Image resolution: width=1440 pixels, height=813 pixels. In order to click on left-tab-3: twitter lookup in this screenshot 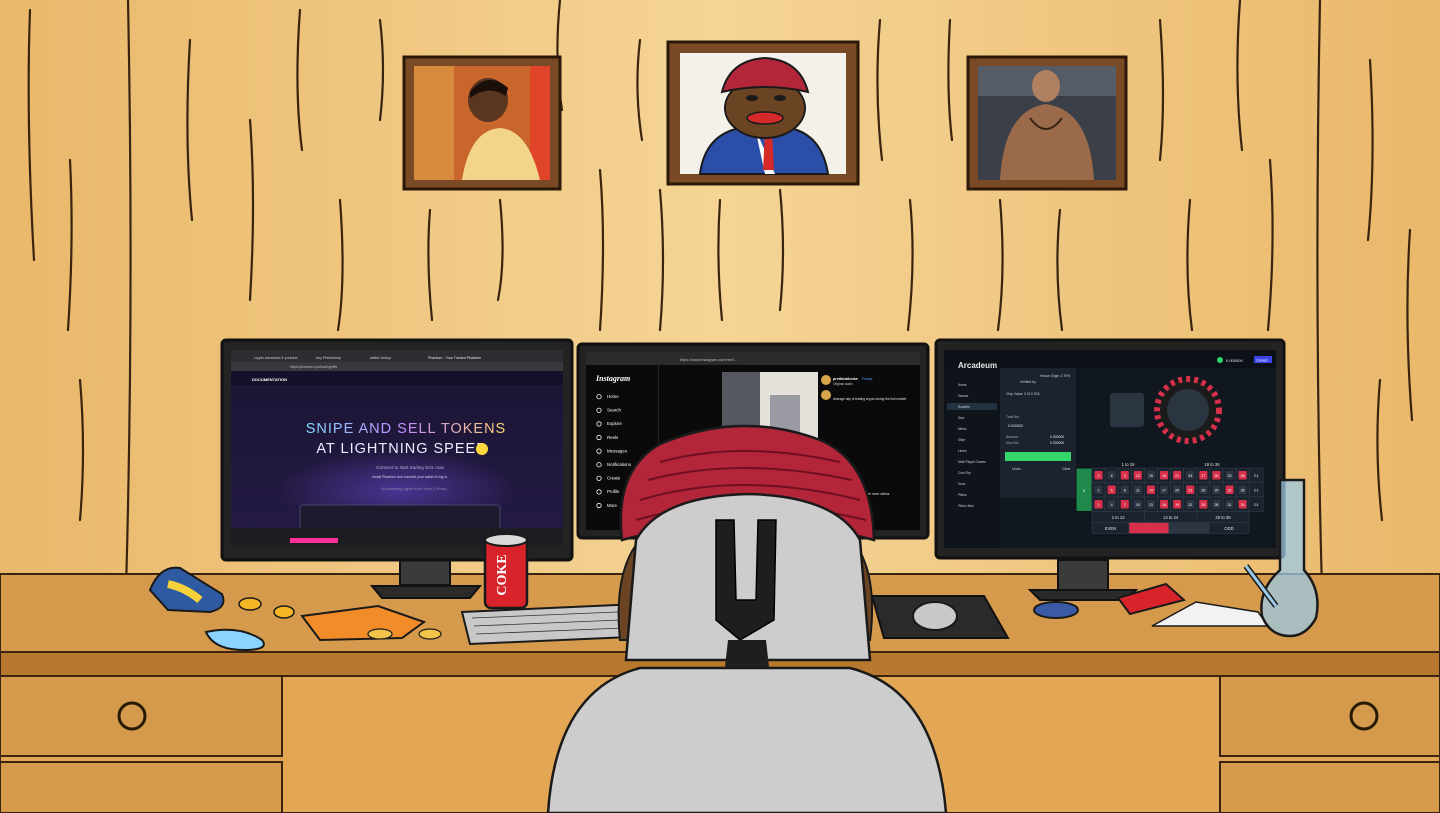, I will do `click(380, 358)`.